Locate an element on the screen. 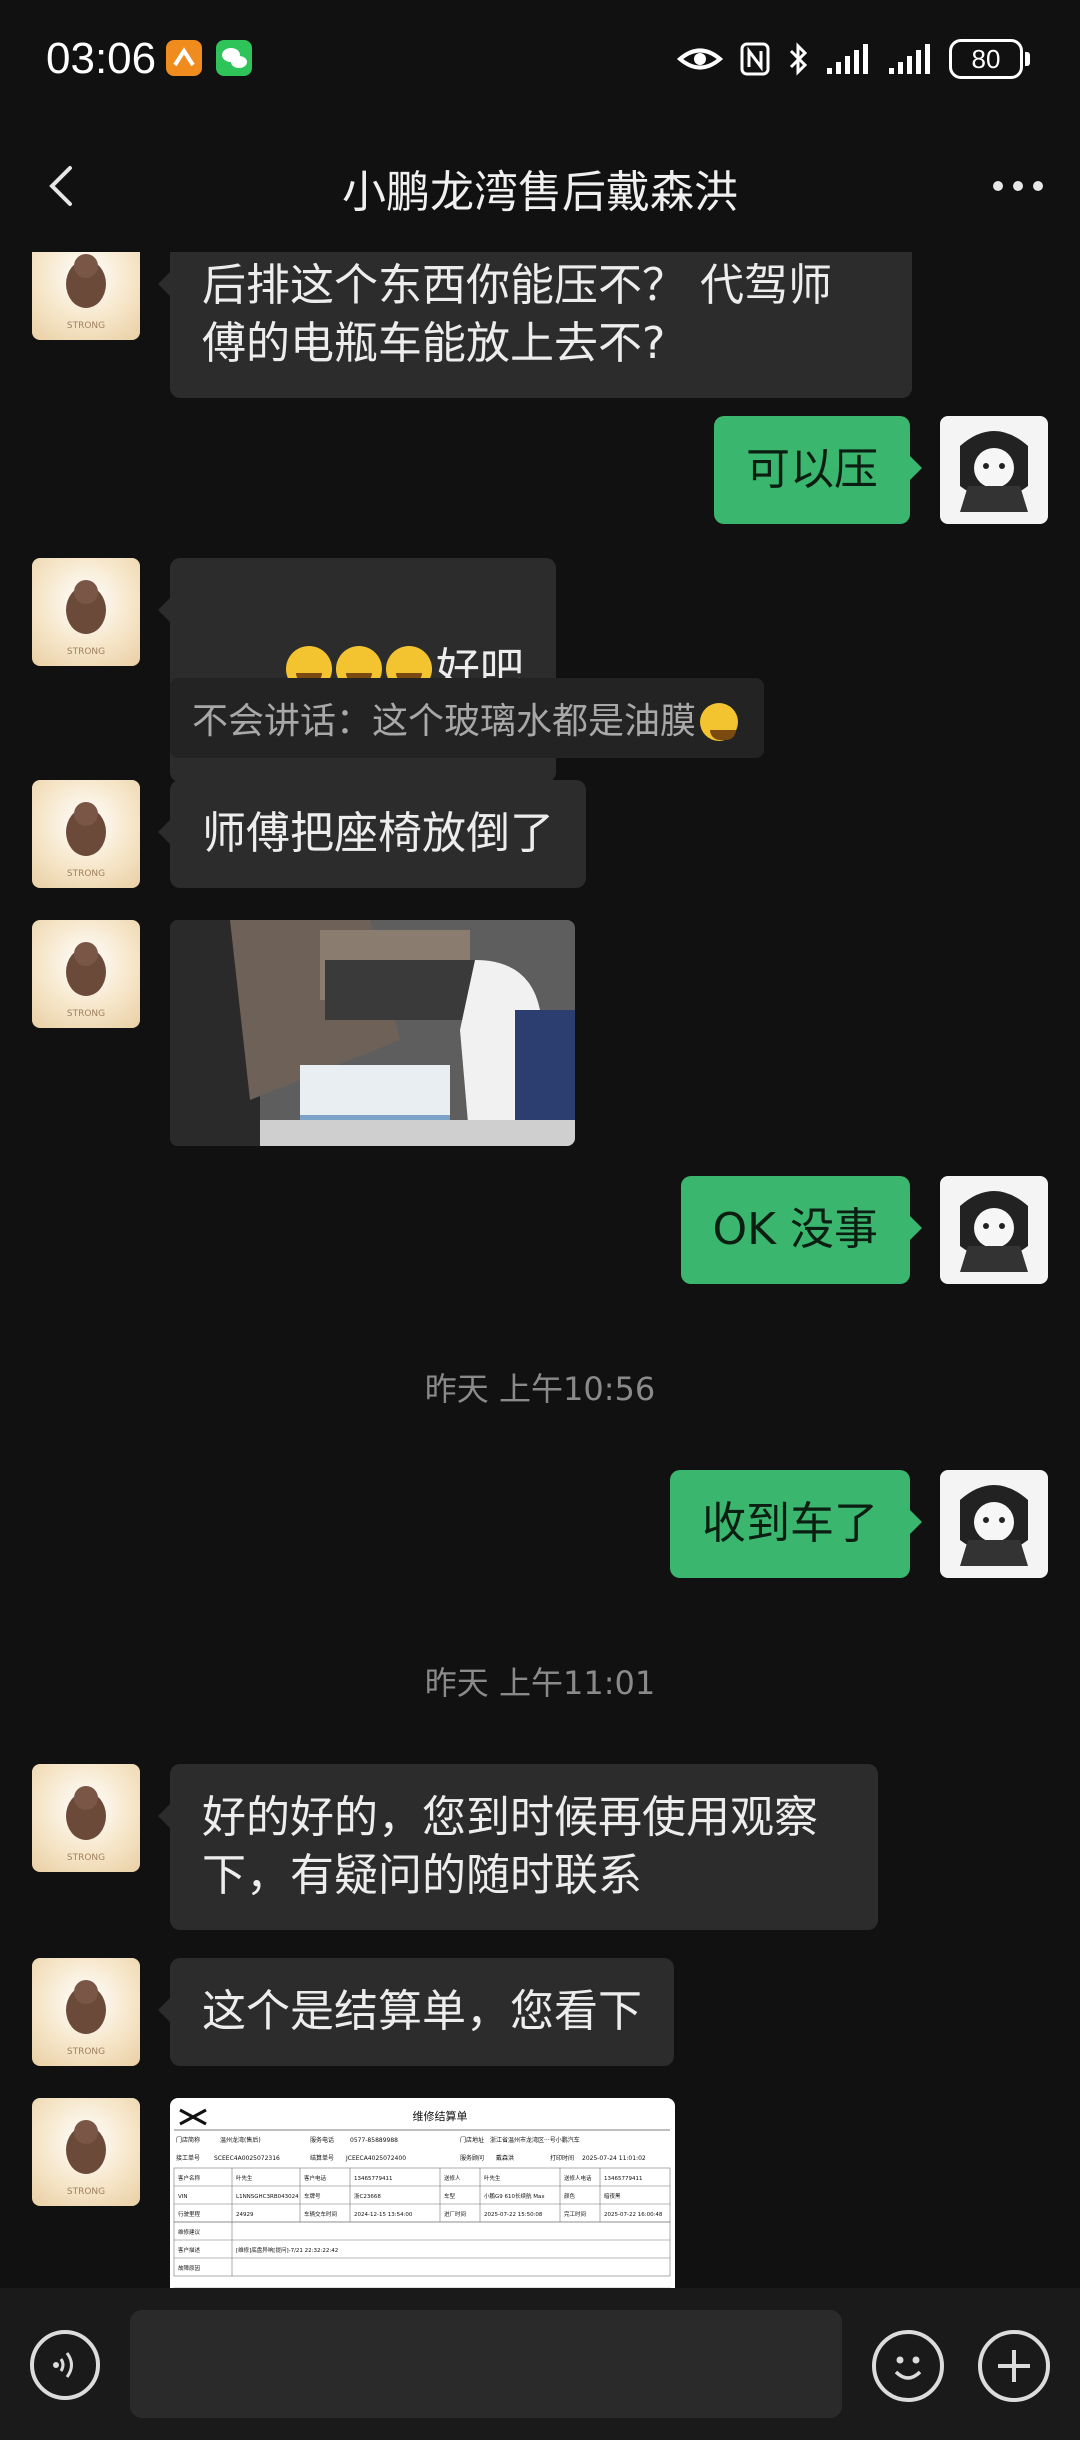 The width and height of the screenshot is (1080, 2440). svg-text: 接工单号 is located at coordinates (188, 2158).